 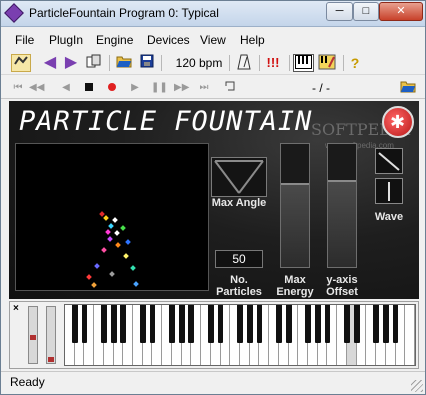 What do you see at coordinates (66, 40) in the screenshot?
I see `menu-plugin: PlugIn` at bounding box center [66, 40].